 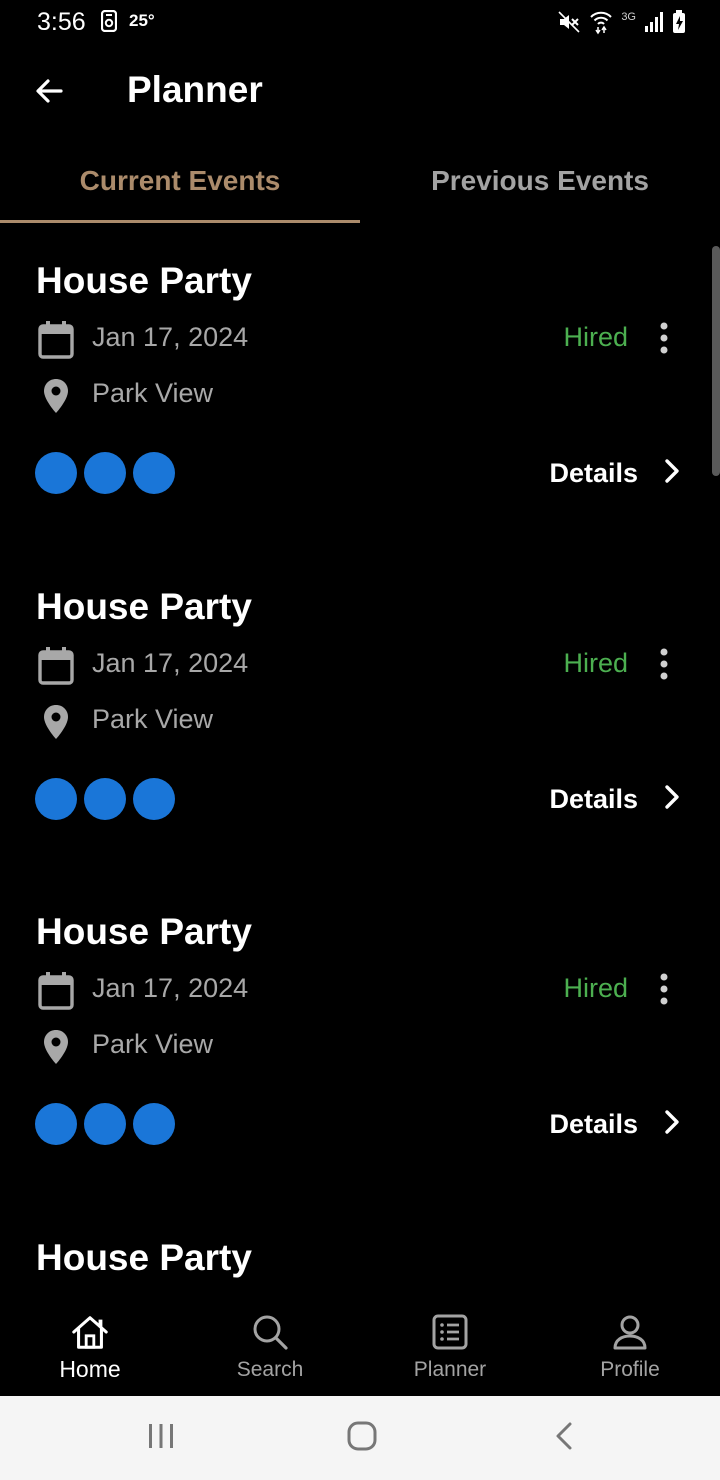 What do you see at coordinates (90, 1369) in the screenshot?
I see `nav-label: Home` at bounding box center [90, 1369].